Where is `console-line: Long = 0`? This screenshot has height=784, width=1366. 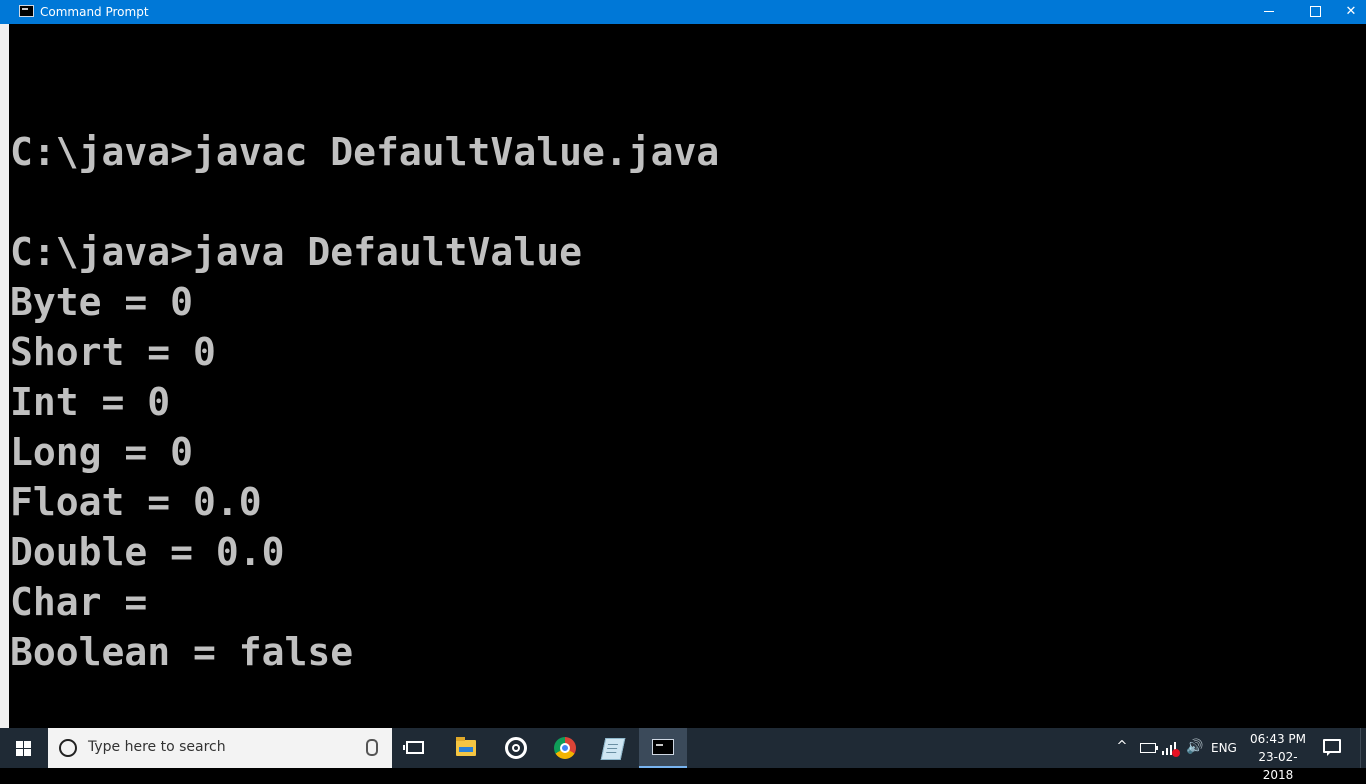
console-line: Long = 0 is located at coordinates (102, 452).